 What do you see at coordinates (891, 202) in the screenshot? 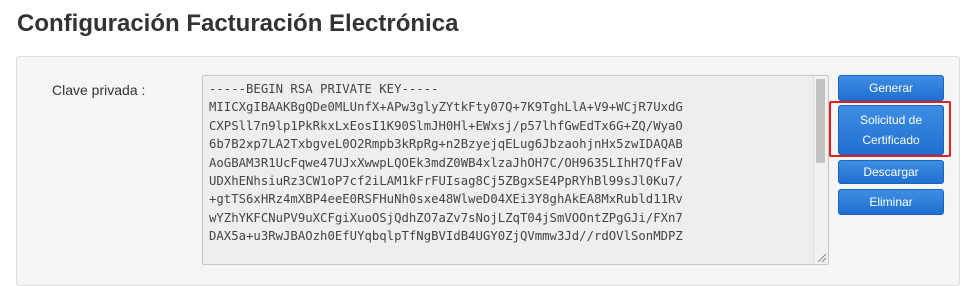
I see `eliminar-button: Eliminar` at bounding box center [891, 202].